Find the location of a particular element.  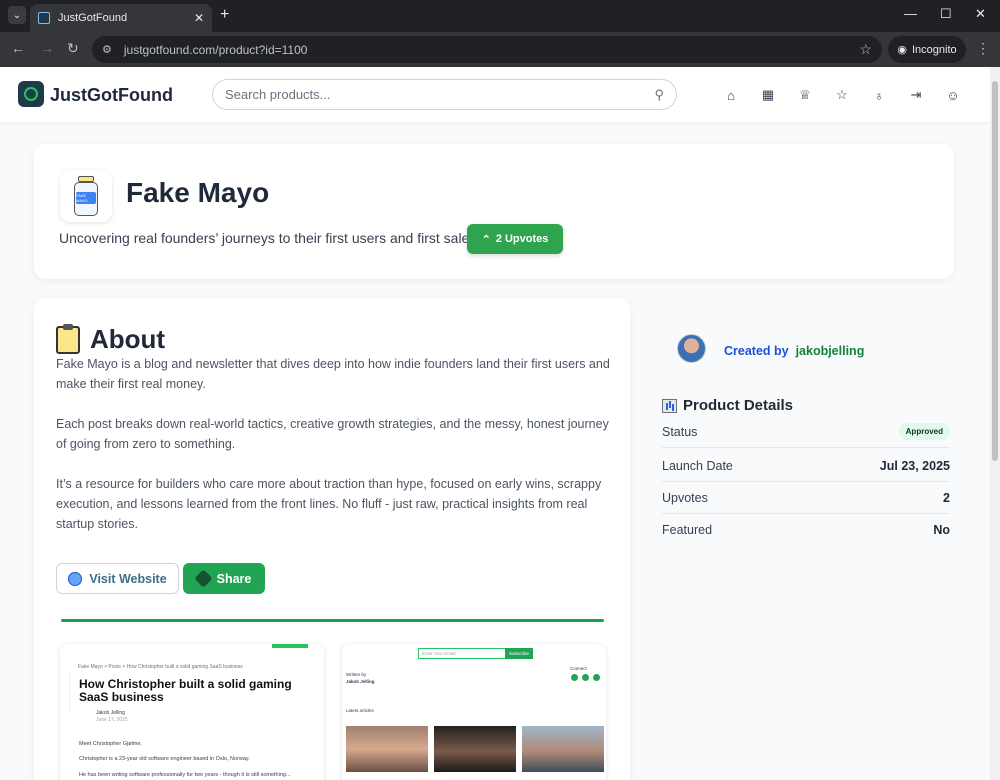

product-logo: FAKE MAYO is located at coordinates (86, 196).